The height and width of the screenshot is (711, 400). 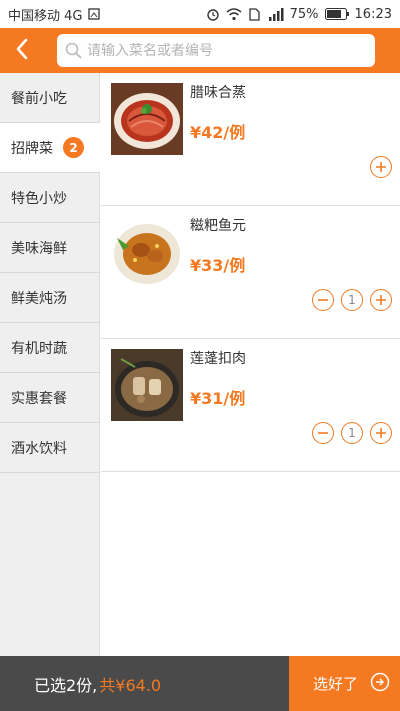 I want to click on category-item: 实惠套餐, so click(x=49, y=398).